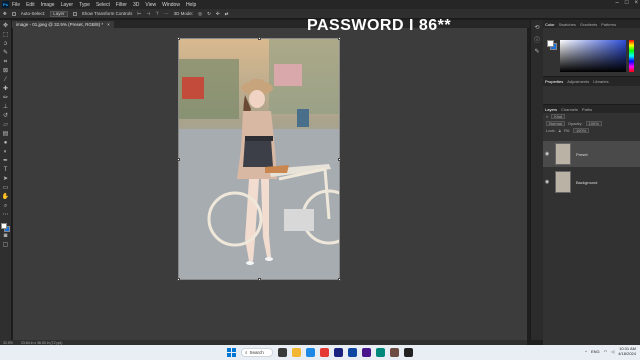 The image size is (640, 360). Describe the element at coordinates (6, 71) in the screenshot. I see `frame-tool-icon: ⊠` at that location.